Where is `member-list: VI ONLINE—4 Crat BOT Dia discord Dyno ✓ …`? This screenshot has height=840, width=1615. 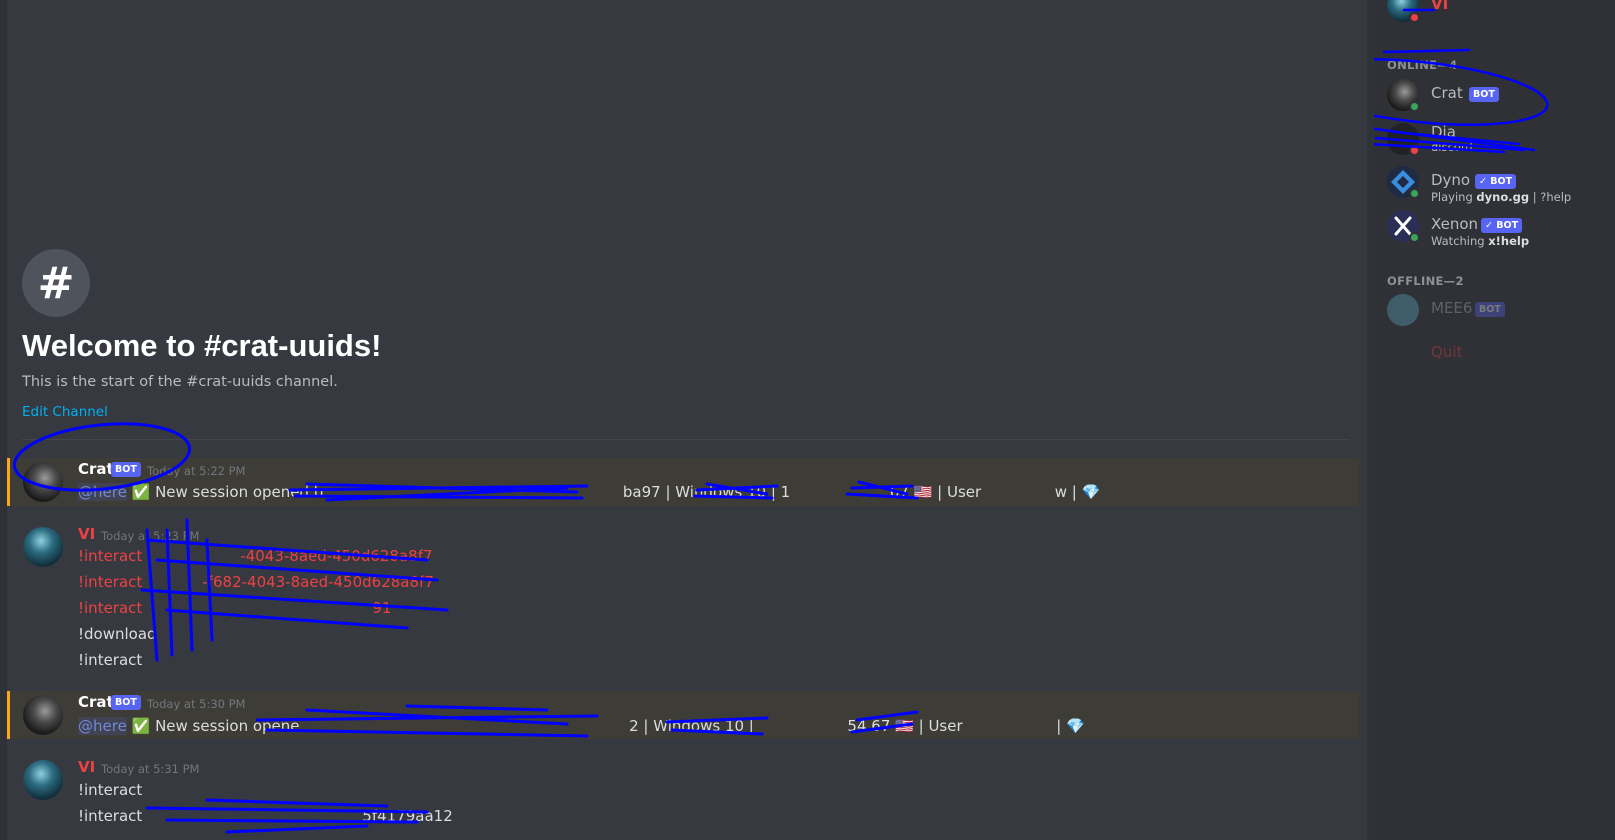
member-list: VI ONLINE—4 Crat BOT Dia discord Dyno ✓ … is located at coordinates (1494, 420).